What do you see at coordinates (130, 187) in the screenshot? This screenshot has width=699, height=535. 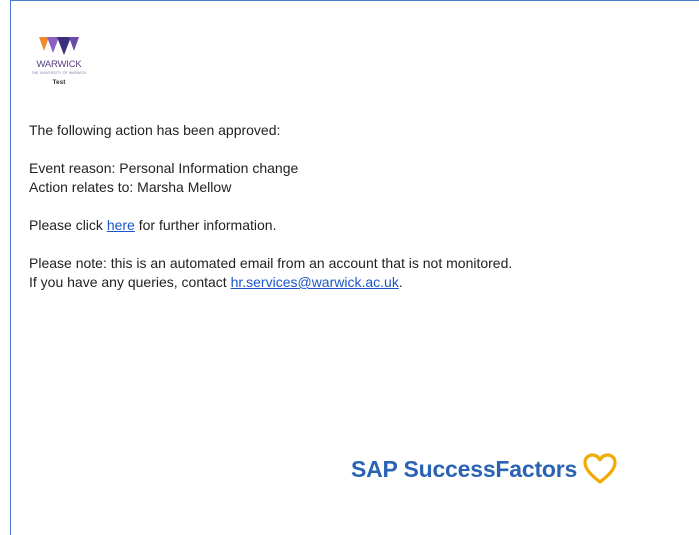 I see `action-relates-line: Action relates to: Marsha Mellow` at bounding box center [130, 187].